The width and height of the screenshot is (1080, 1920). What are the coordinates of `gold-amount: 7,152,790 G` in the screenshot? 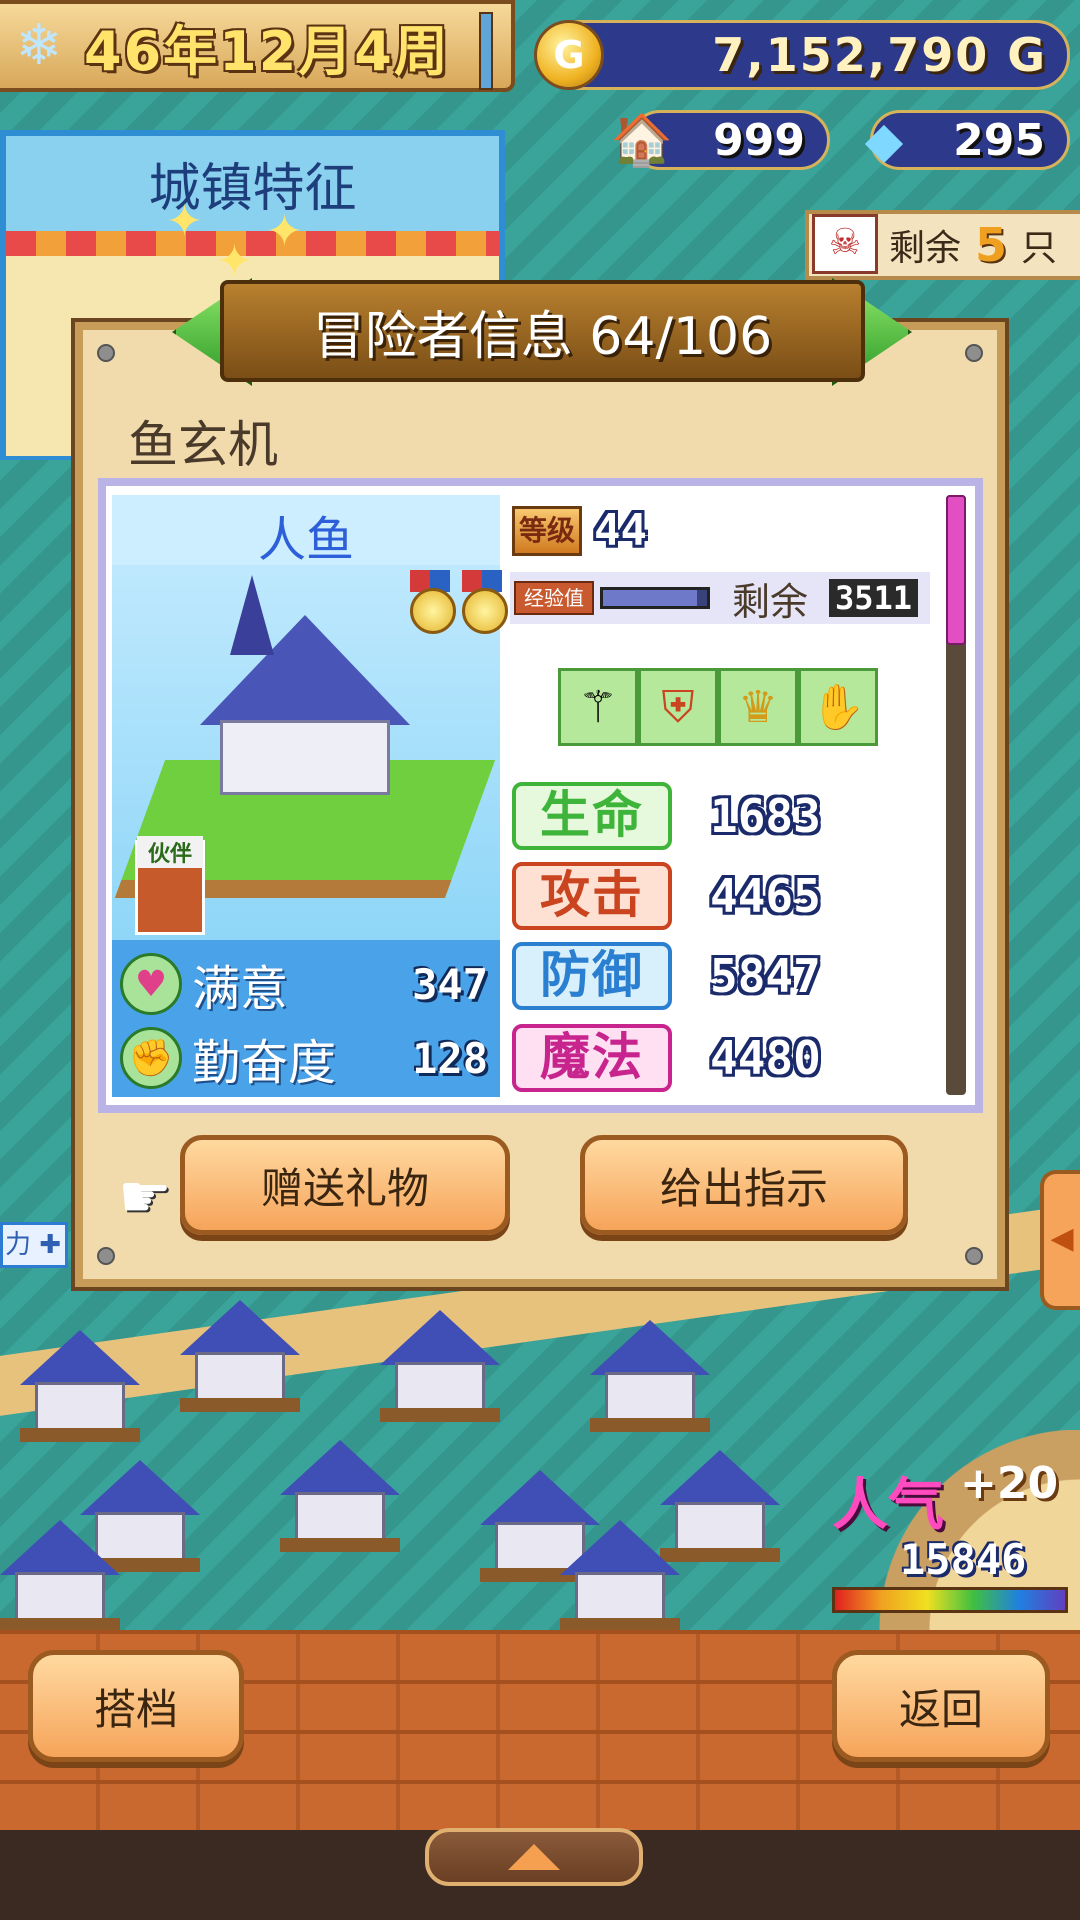 It's located at (879, 55).